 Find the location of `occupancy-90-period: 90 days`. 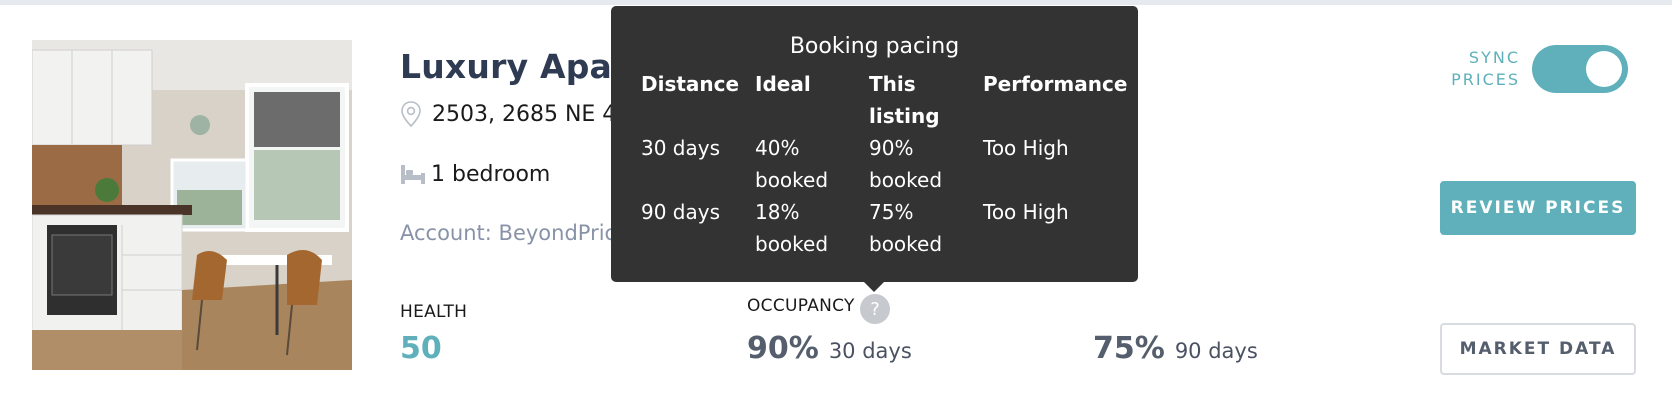

occupancy-90-period: 90 days is located at coordinates (1216, 351).